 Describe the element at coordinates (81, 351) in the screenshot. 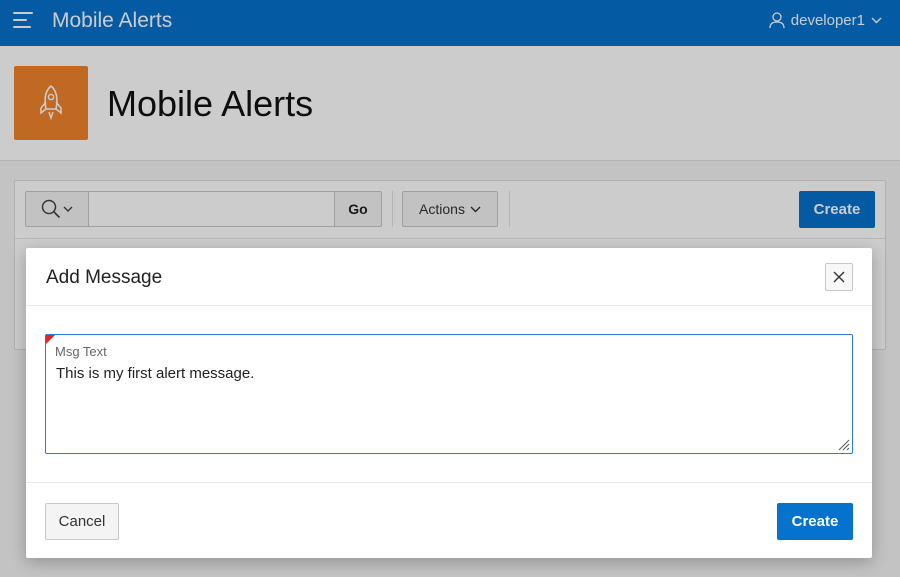

I see `msg-text-label: Msg Text` at that location.